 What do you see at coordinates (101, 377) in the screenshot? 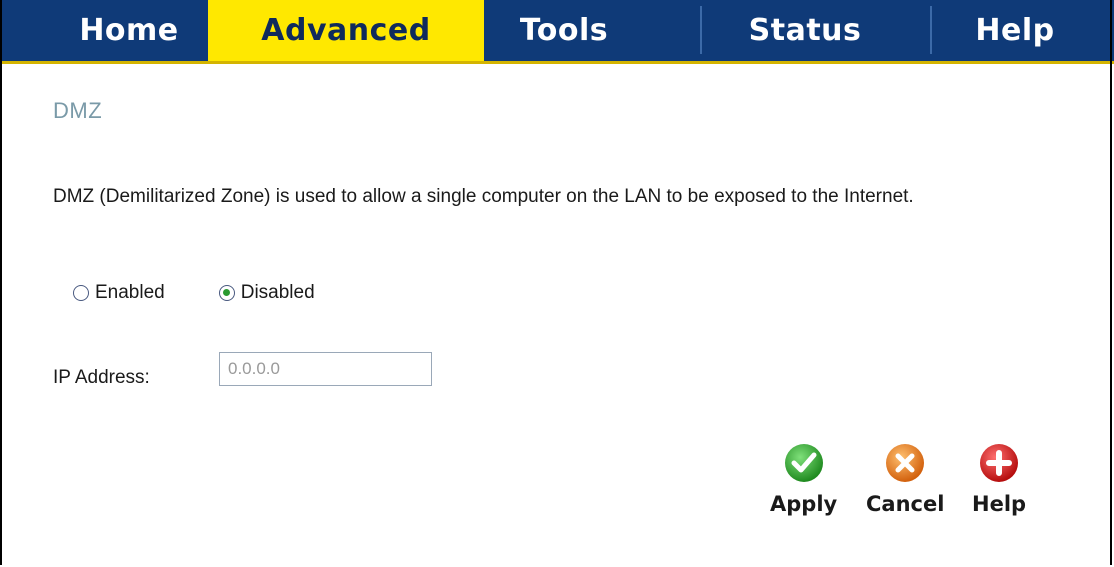
I see `ip-address-label: IP Address:` at bounding box center [101, 377].